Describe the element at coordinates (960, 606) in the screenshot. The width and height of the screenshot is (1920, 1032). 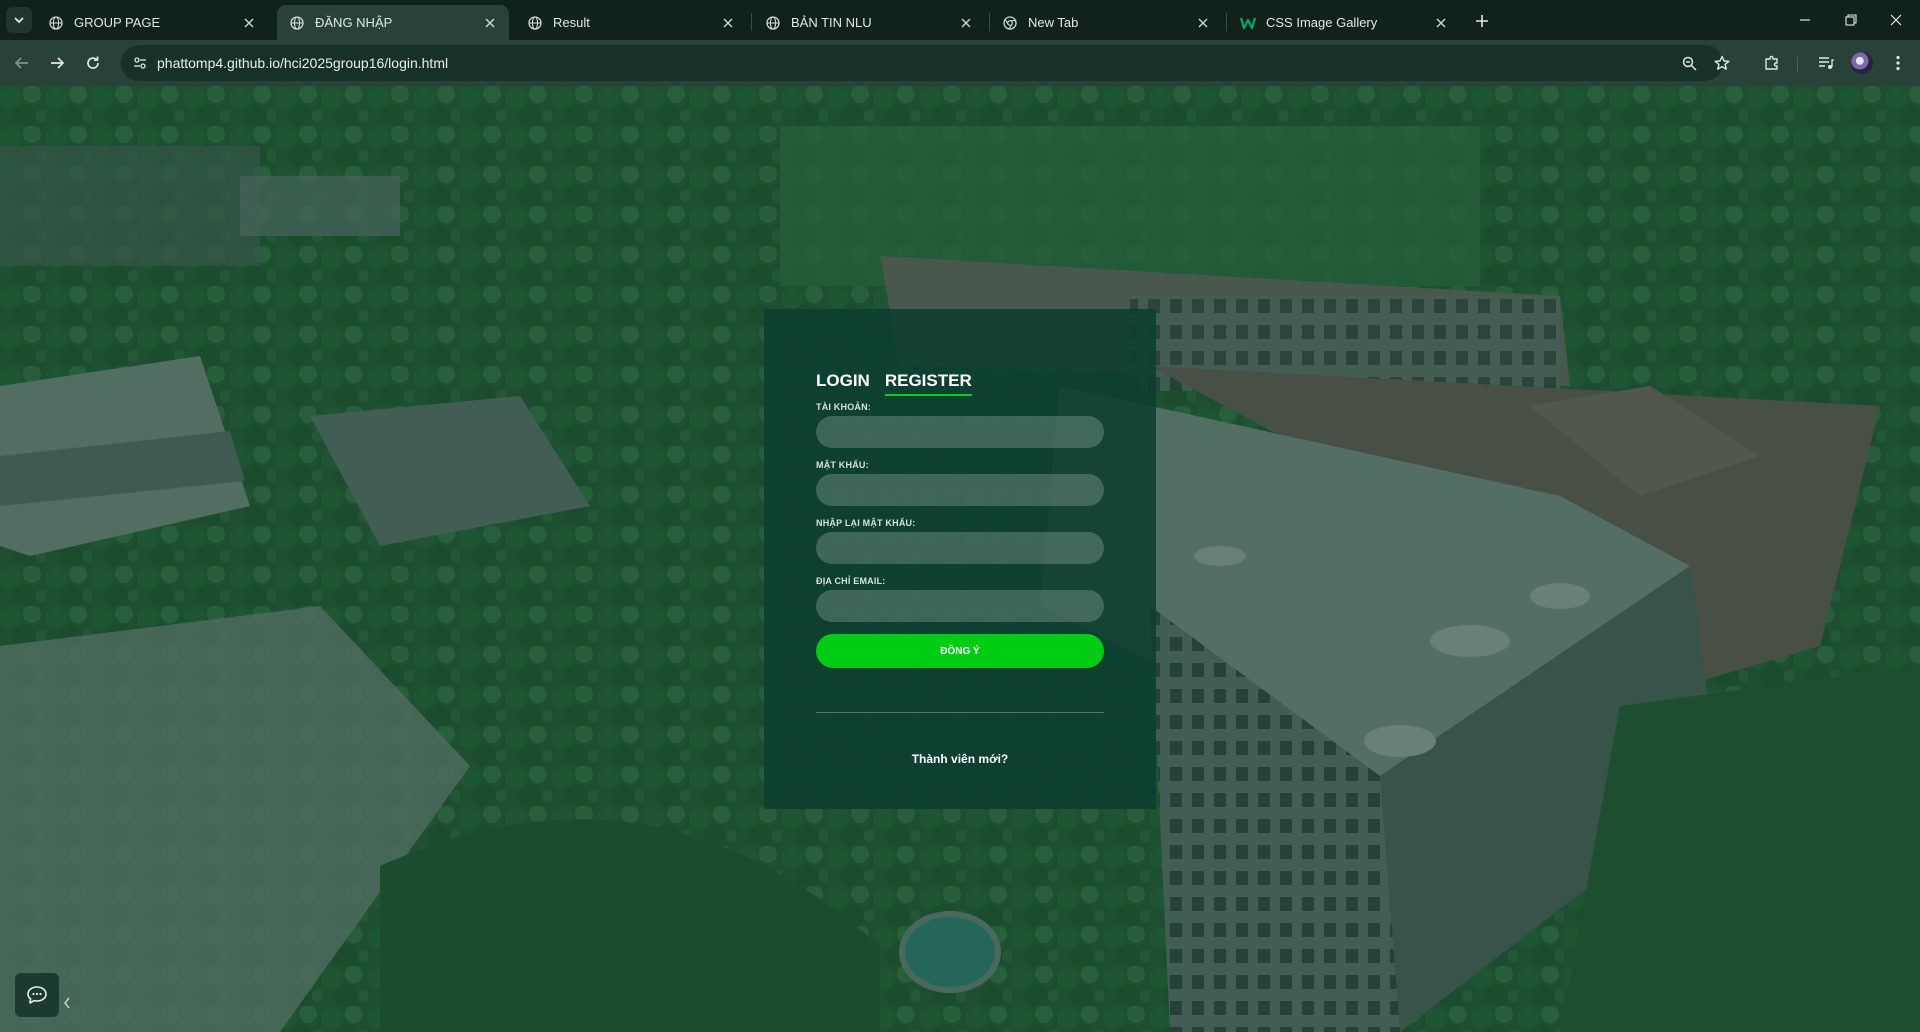
I see `email-input` at that location.